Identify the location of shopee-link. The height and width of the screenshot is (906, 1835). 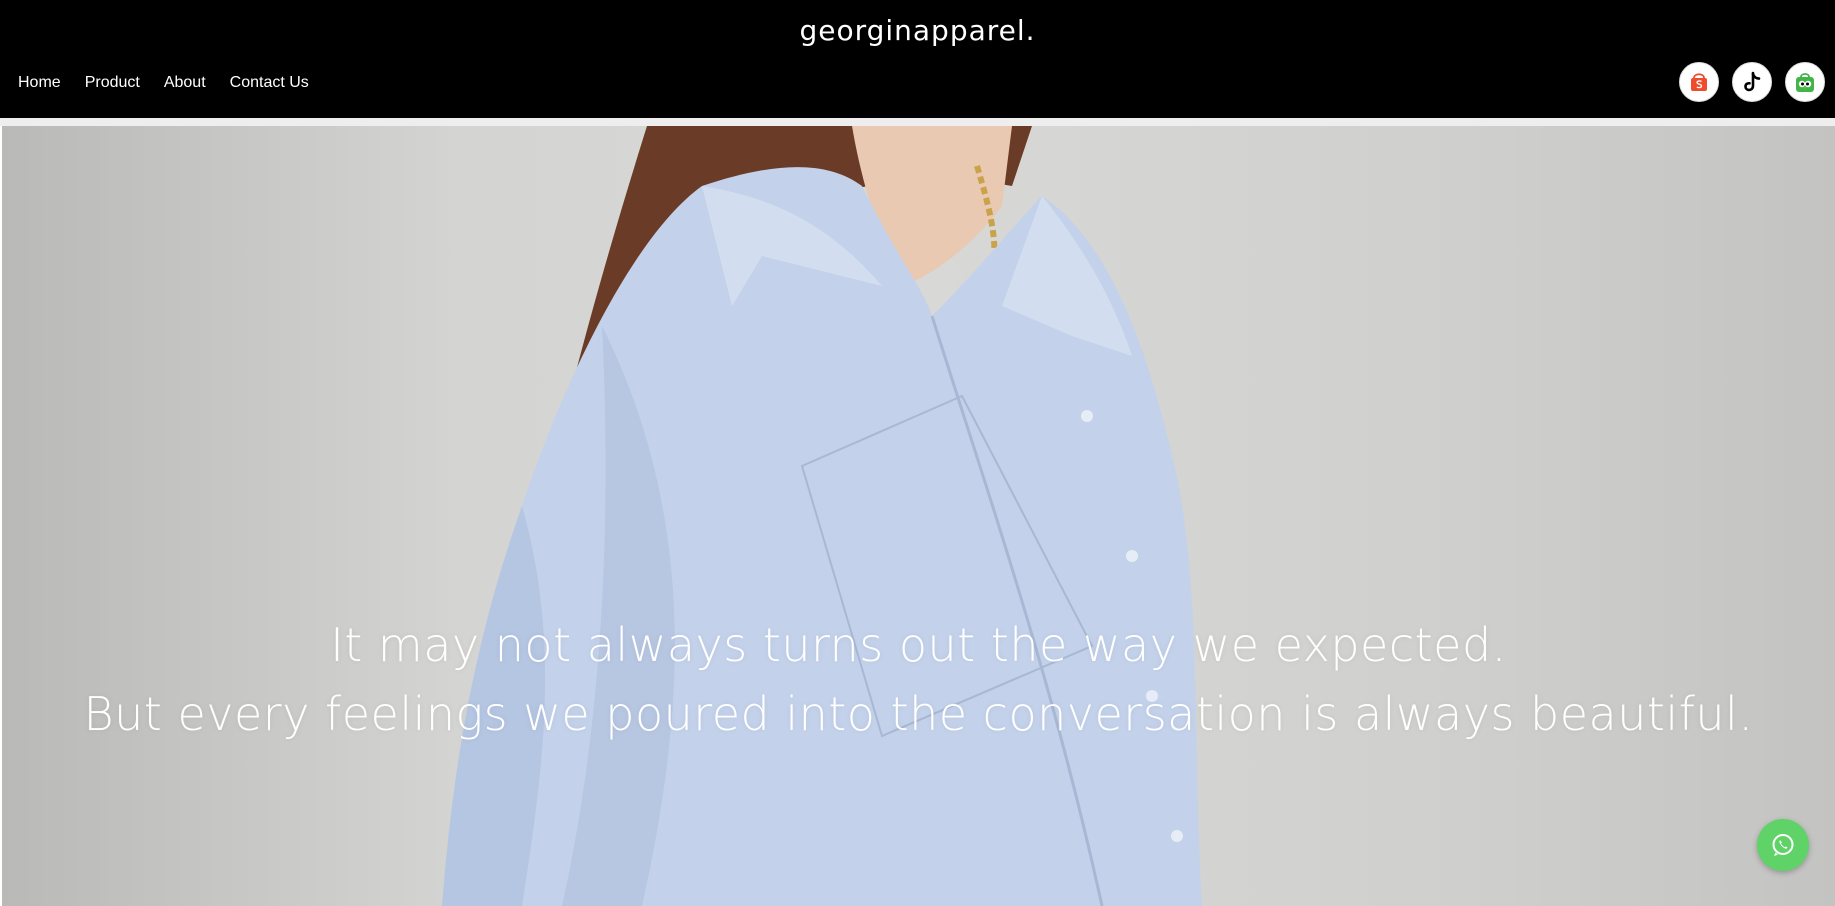
(1699, 82).